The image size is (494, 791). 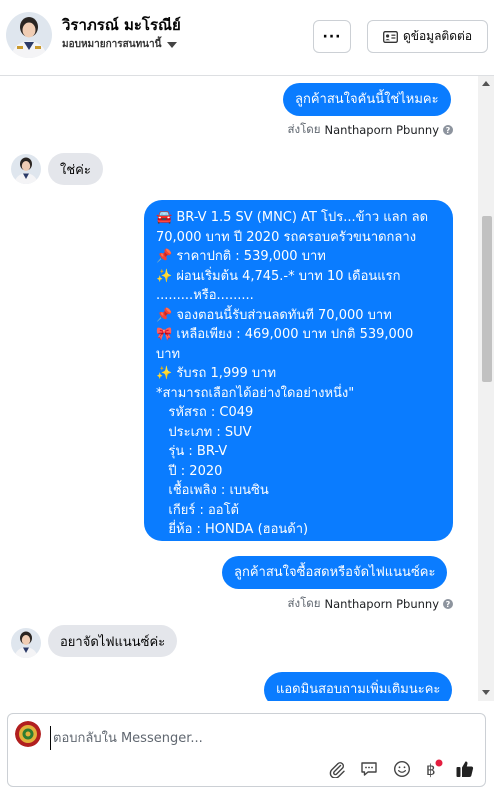 I want to click on car-detail-line: บาท, so click(x=168, y=354).